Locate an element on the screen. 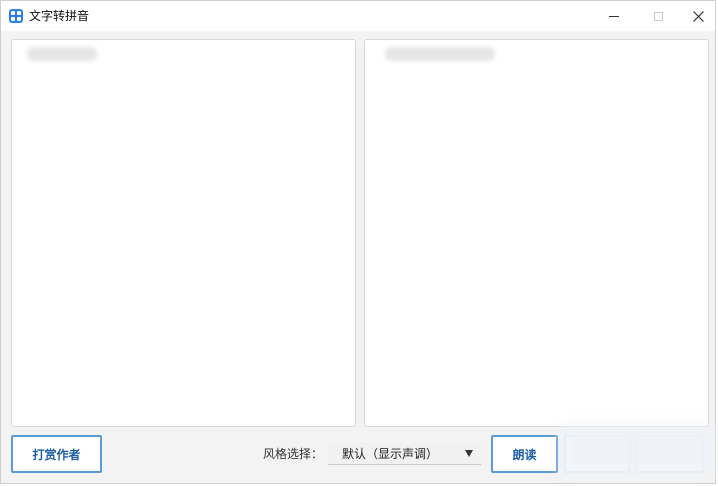  maximize-button is located at coordinates (658, 16).